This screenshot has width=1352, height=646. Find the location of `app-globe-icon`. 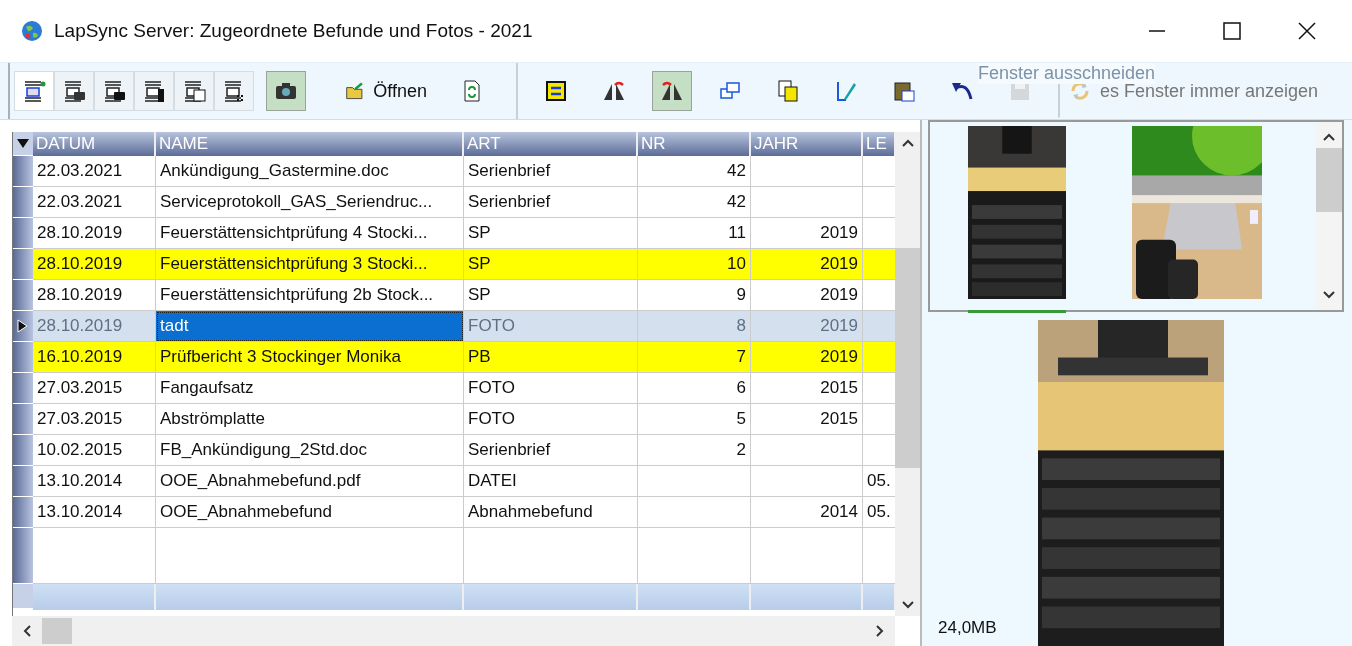

app-globe-icon is located at coordinates (32, 31).